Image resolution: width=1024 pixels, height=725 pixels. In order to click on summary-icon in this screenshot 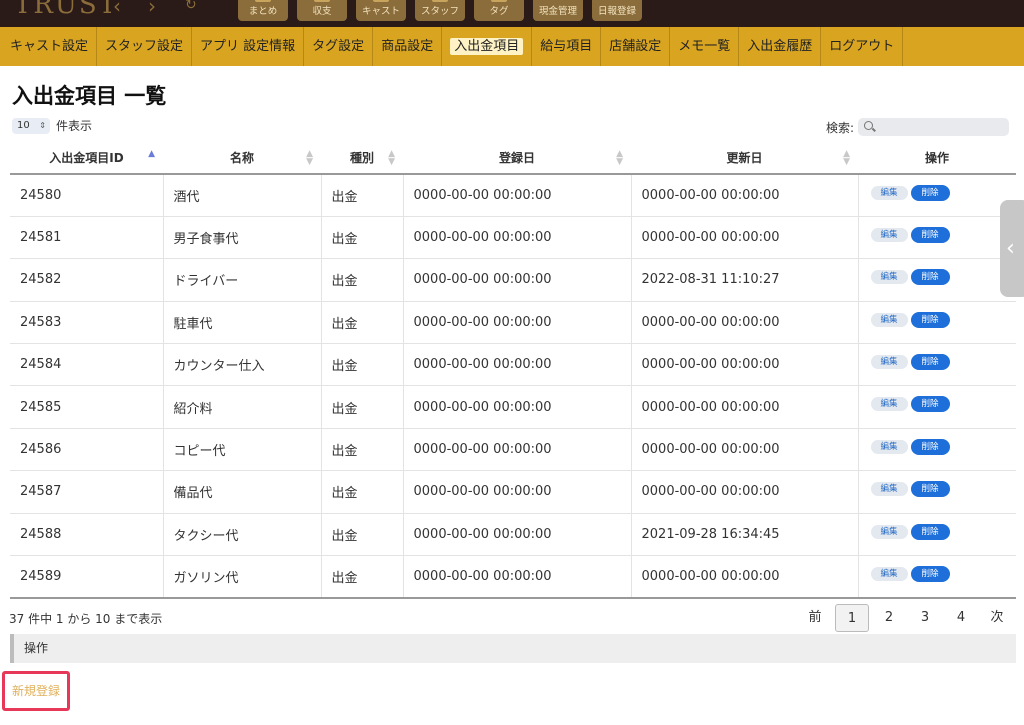, I will do `click(263, 1)`.